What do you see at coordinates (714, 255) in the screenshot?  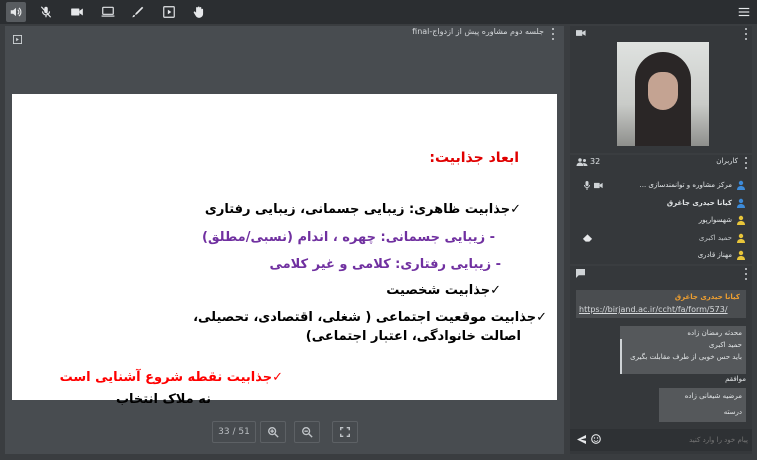 I see `user-name: مهناز قادری` at bounding box center [714, 255].